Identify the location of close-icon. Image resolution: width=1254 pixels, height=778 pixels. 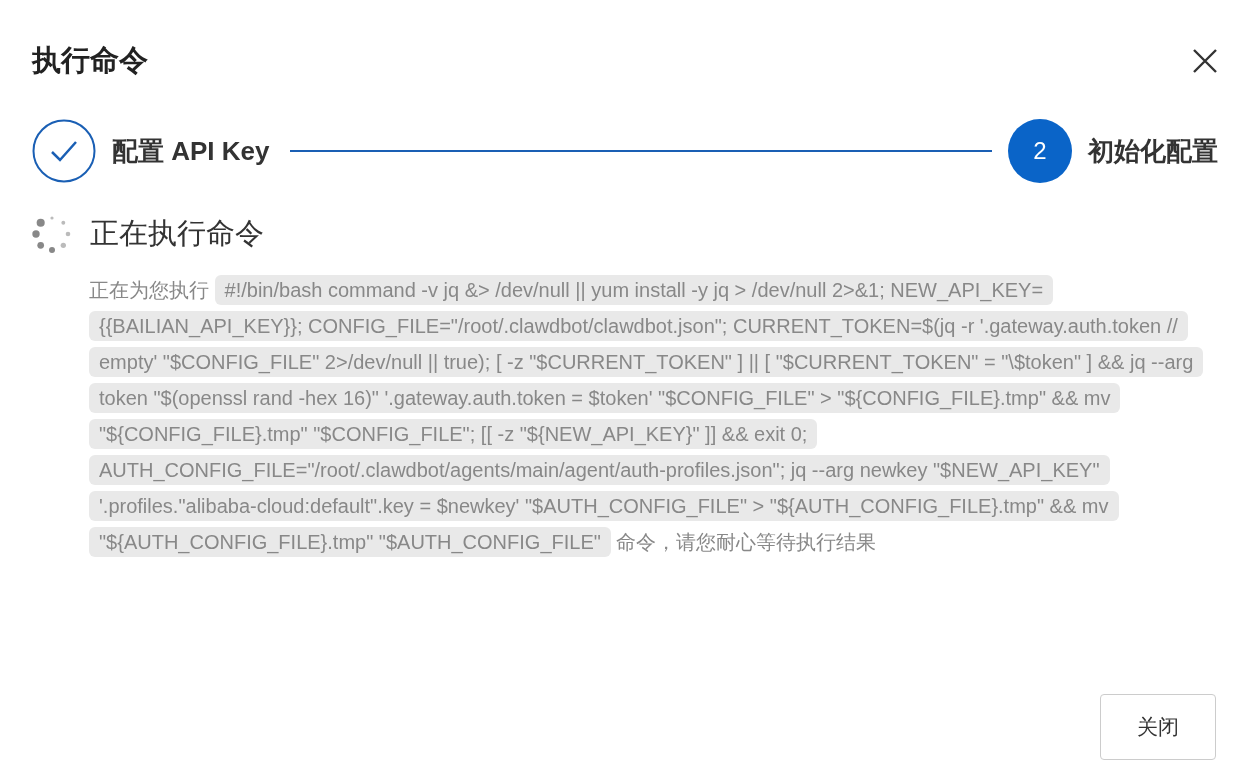
(1205, 61).